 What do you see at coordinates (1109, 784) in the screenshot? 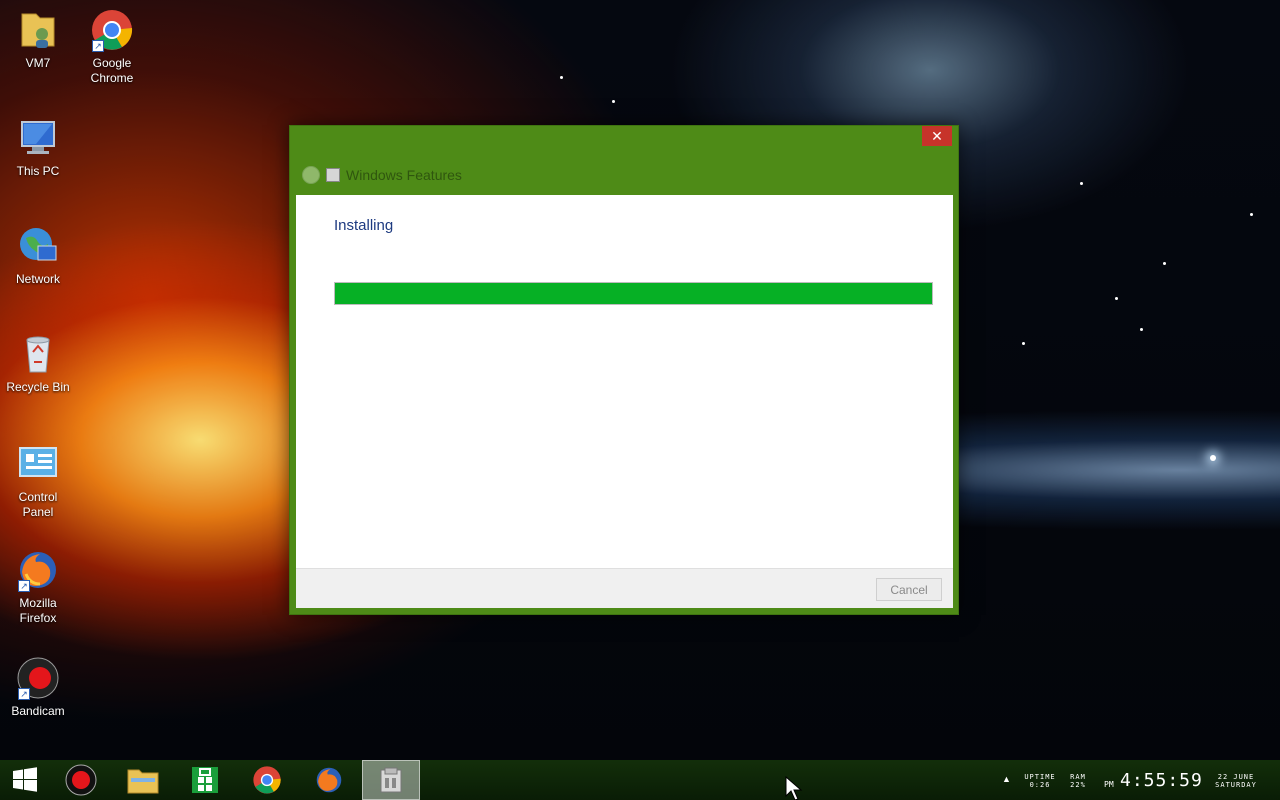
I see `clock-ampm: PM` at bounding box center [1109, 784].